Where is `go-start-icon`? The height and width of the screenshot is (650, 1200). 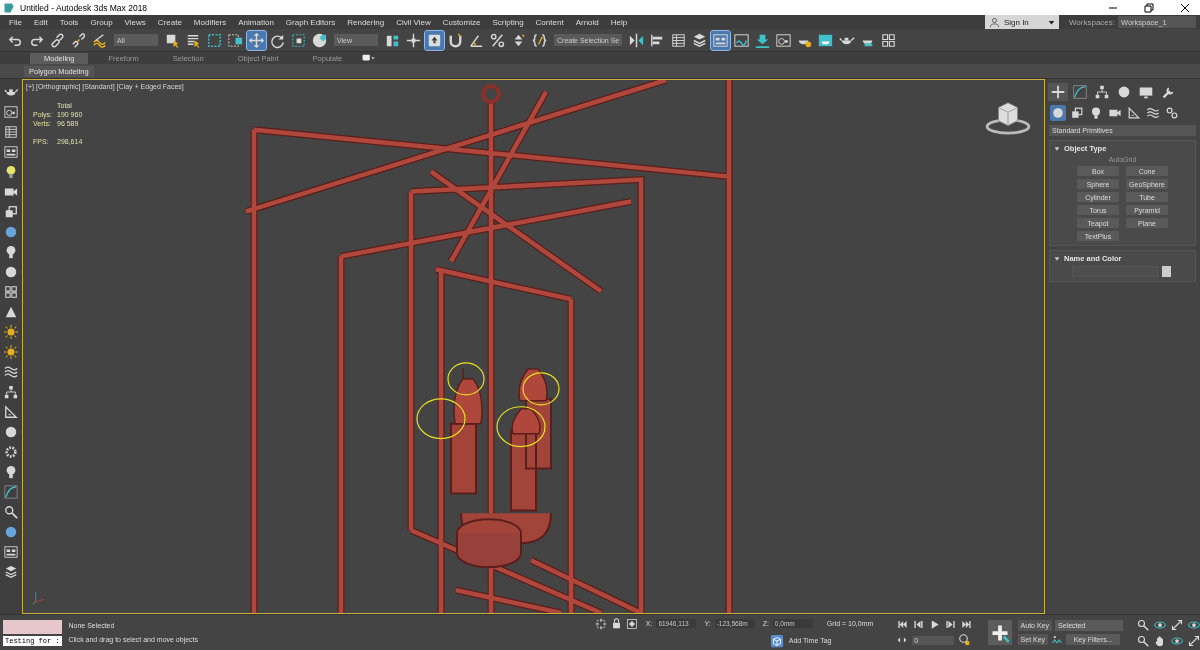 go-start-icon is located at coordinates (903, 624).